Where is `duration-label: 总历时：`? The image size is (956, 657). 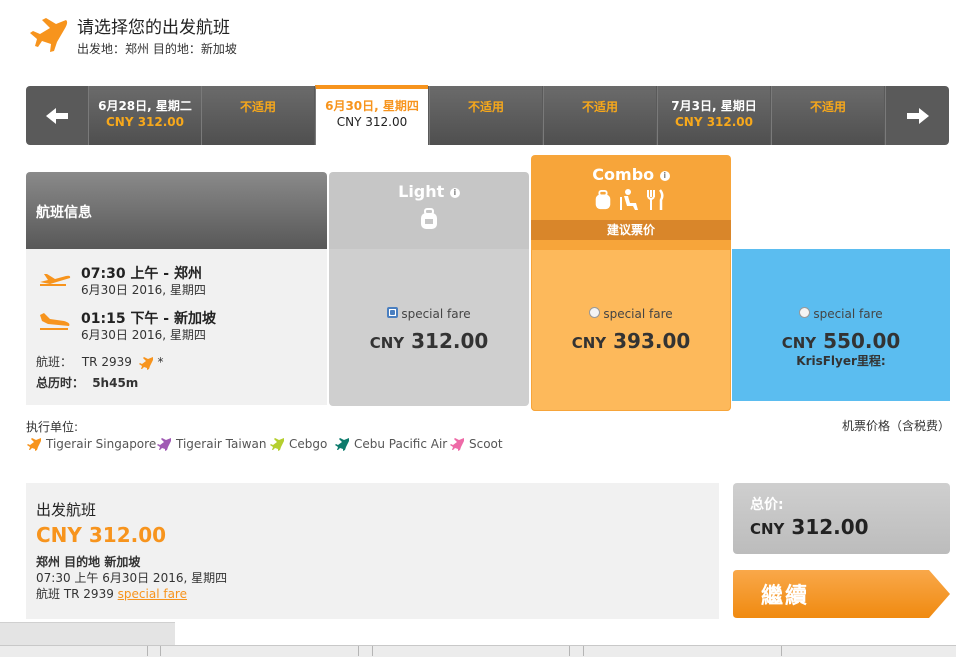
duration-label: 总历时： is located at coordinates (60, 383).